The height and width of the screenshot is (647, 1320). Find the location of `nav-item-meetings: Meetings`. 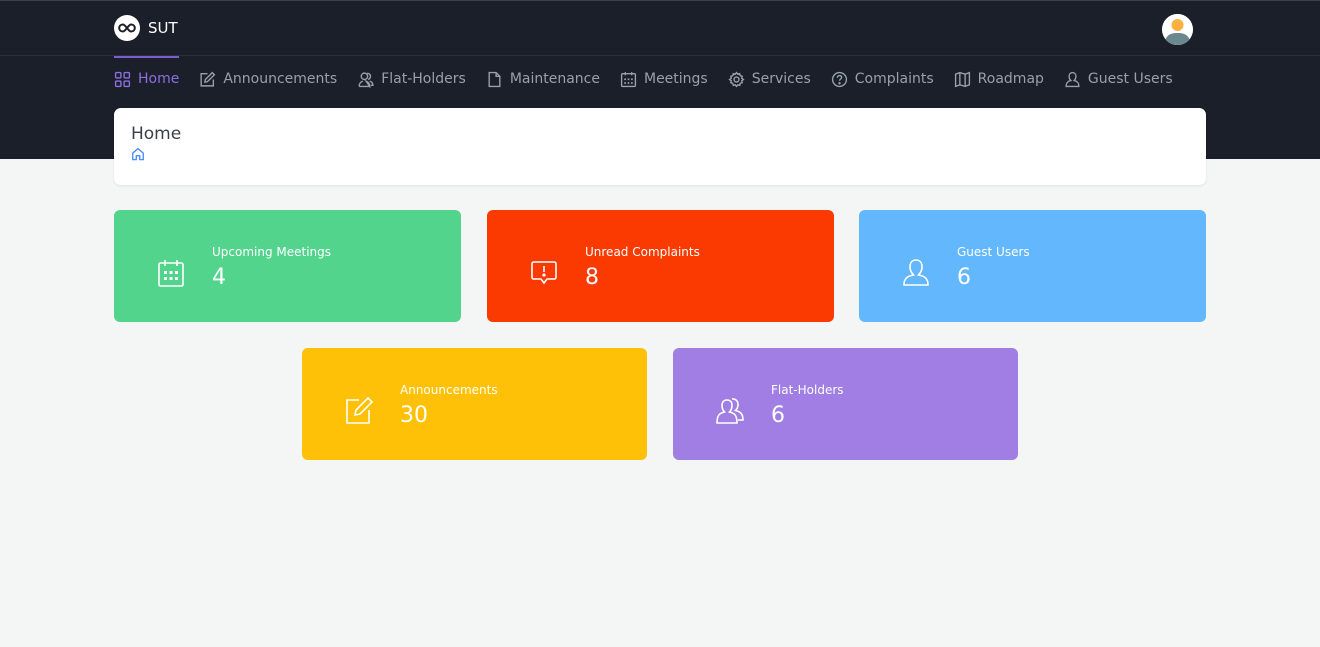

nav-item-meetings: Meetings is located at coordinates (664, 79).